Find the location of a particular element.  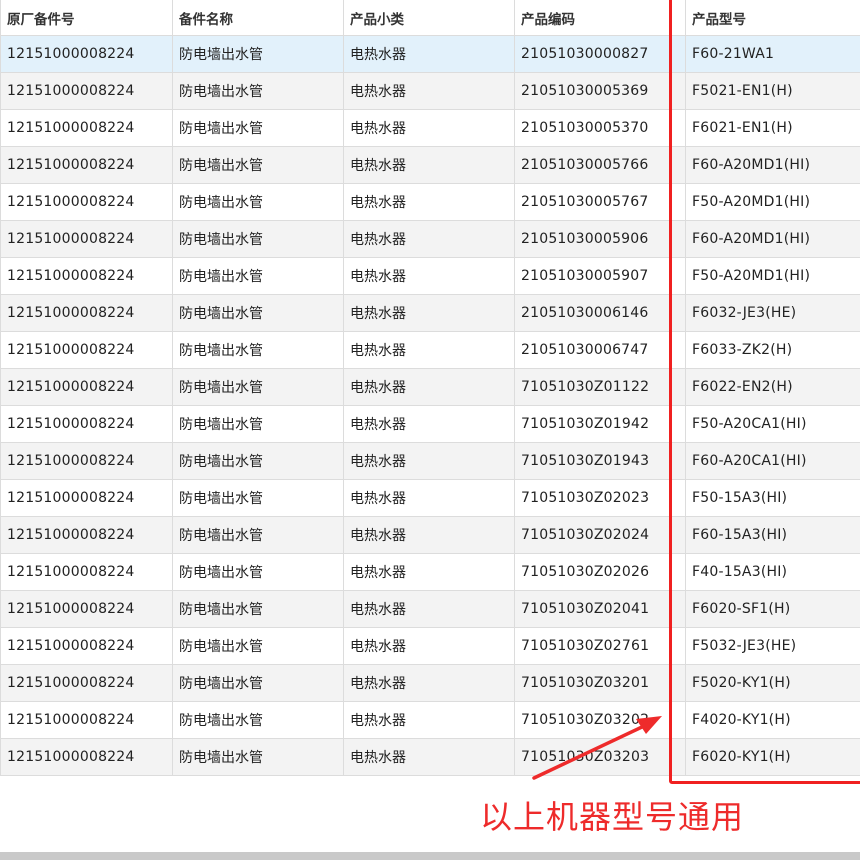

cell-product-model: F50-15A3(HI) is located at coordinates (772, 498).